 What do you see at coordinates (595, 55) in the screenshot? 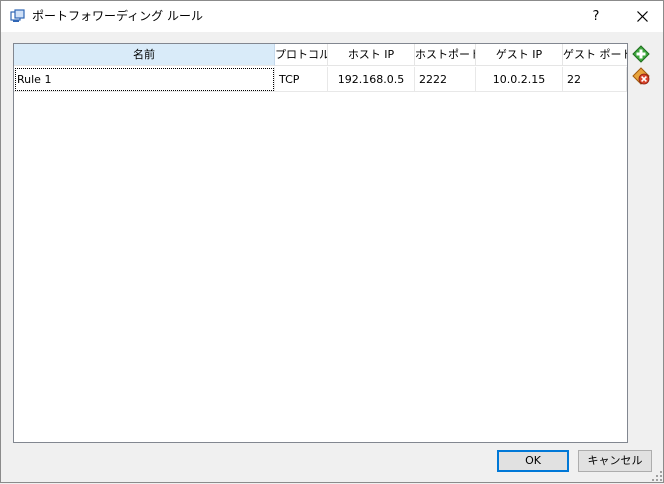
I see `column-header-guest-port: ゲスト ポート` at bounding box center [595, 55].